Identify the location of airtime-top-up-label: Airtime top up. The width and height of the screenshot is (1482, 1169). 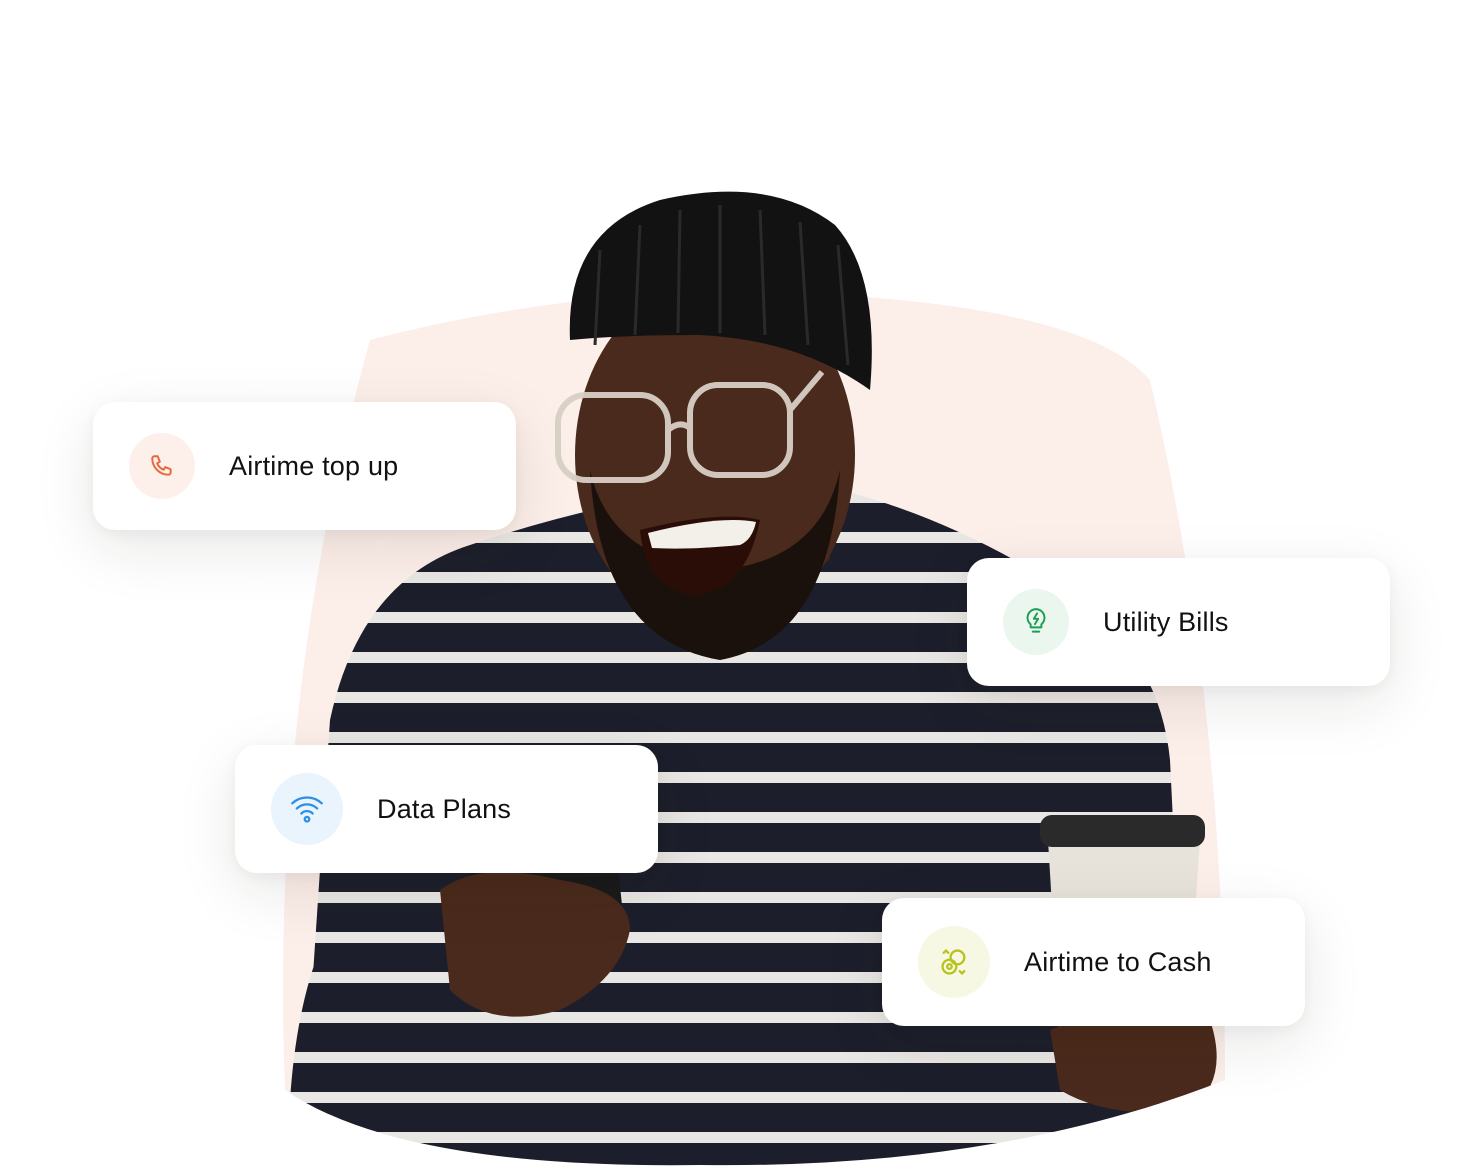
(314, 465).